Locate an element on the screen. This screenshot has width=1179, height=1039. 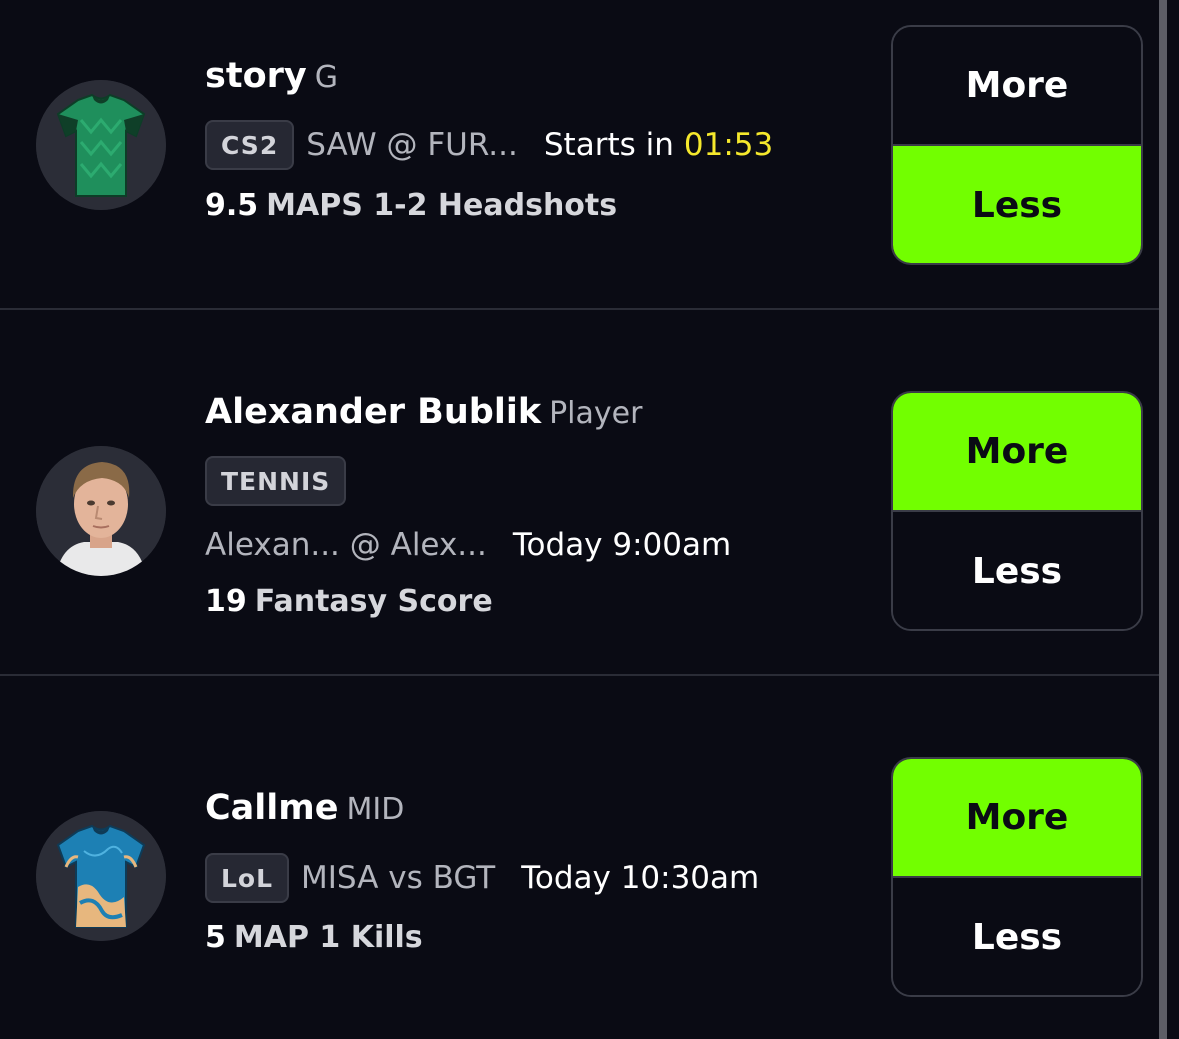
player-position: Player is located at coordinates (596, 413).